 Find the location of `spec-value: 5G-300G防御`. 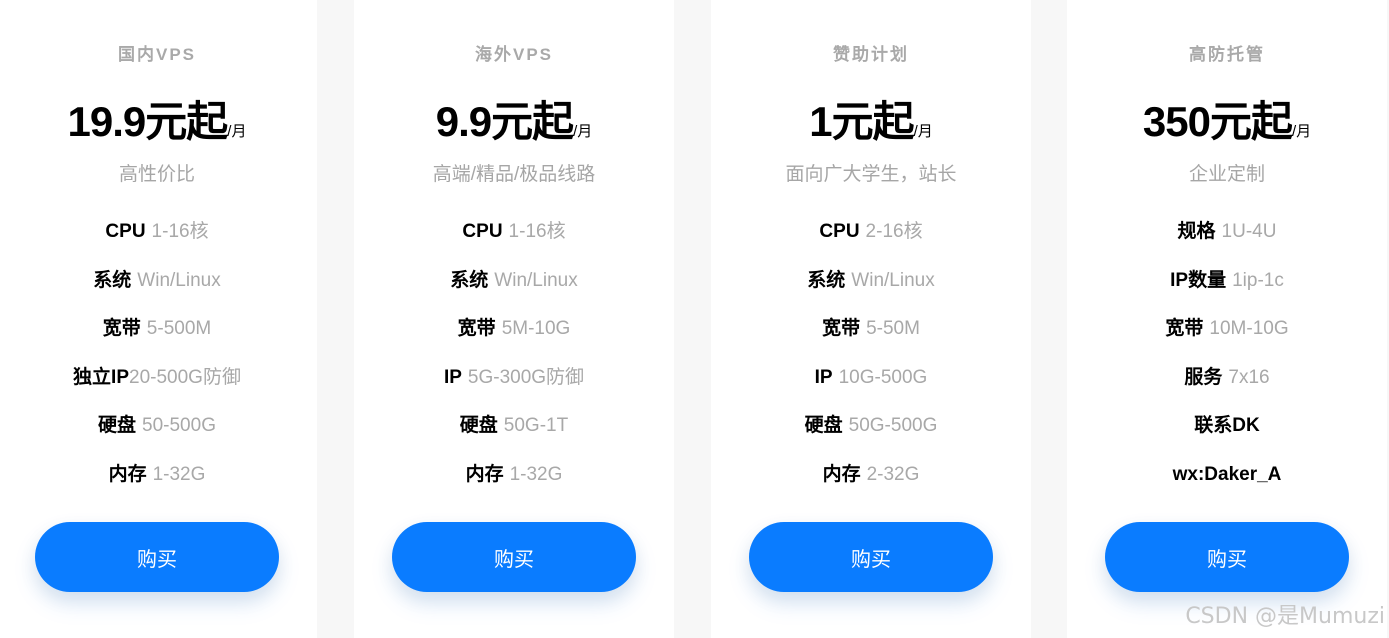

spec-value: 5G-300G防御 is located at coordinates (526, 377).